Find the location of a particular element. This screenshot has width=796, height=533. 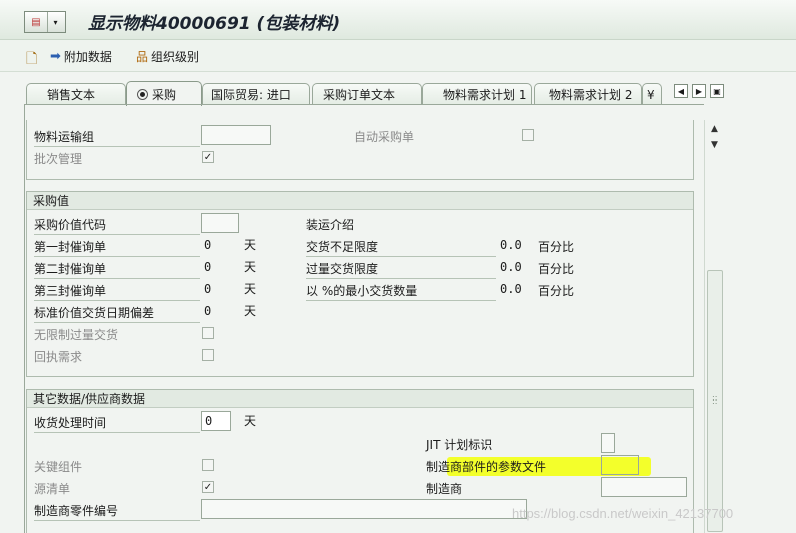

scroll-up-icon: ▲ is located at coordinates (714, 129).